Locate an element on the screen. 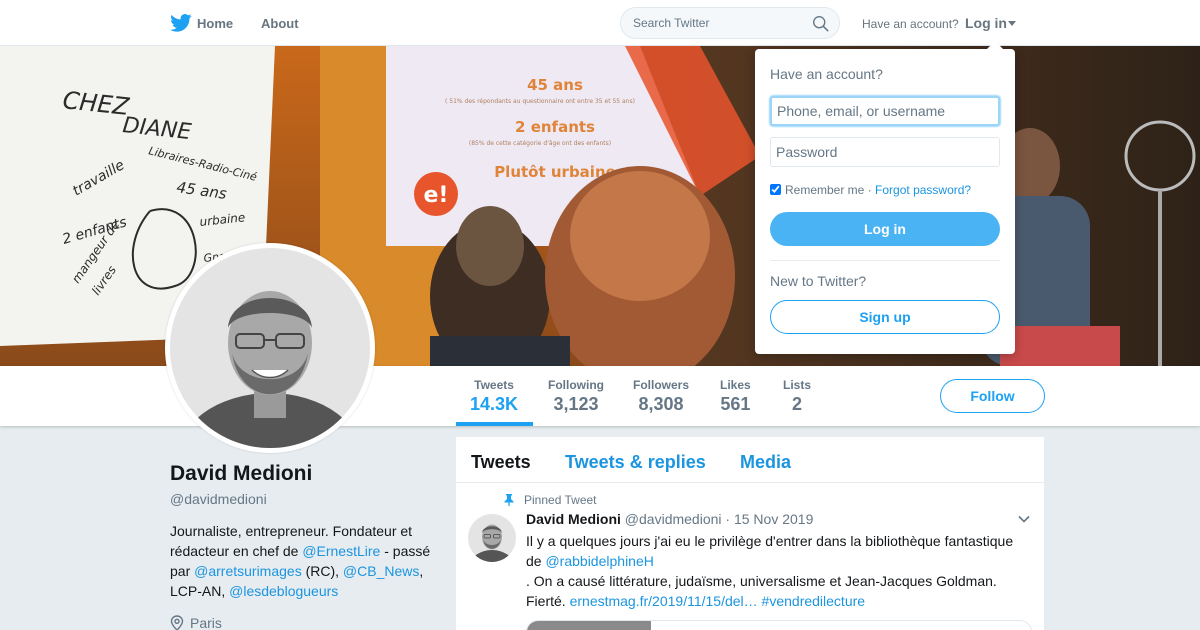 This screenshot has height=630, width=1200. search-box is located at coordinates (730, 23).